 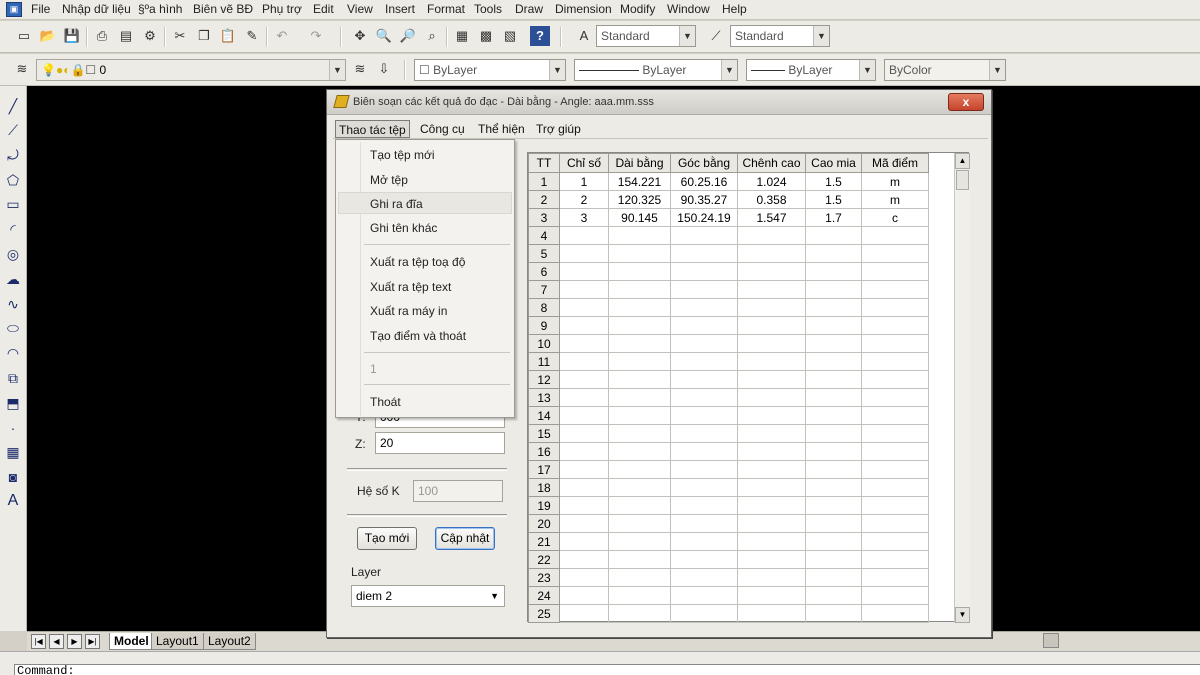 I want to click on print-icon: ⎙, so click(x=102, y=36).